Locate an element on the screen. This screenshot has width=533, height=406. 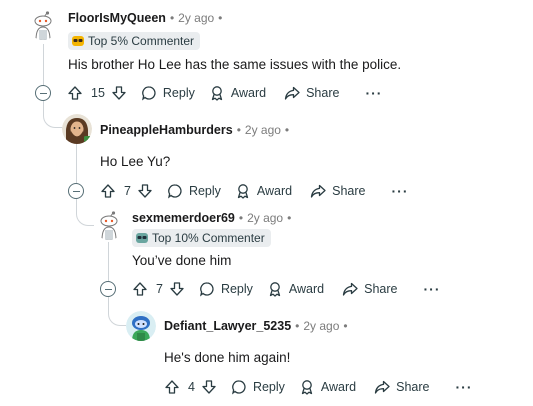
badge-label: Top 10% Commenter is located at coordinates (208, 238).